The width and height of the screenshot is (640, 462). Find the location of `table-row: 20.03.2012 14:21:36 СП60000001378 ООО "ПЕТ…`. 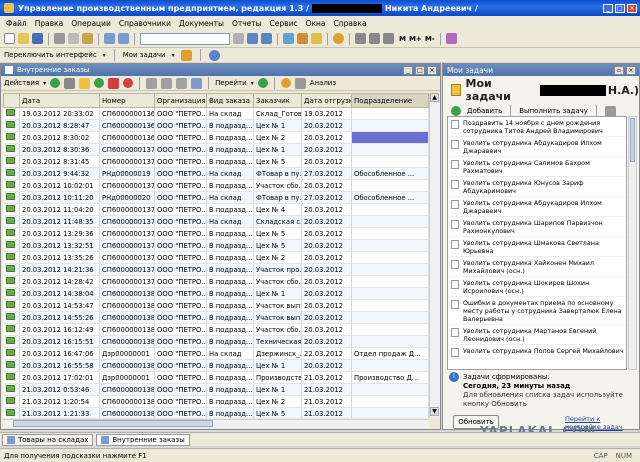

table-row: 20.03.2012 14:21:36 СП60000001378 ООО "ПЕТ… is located at coordinates (216, 269).